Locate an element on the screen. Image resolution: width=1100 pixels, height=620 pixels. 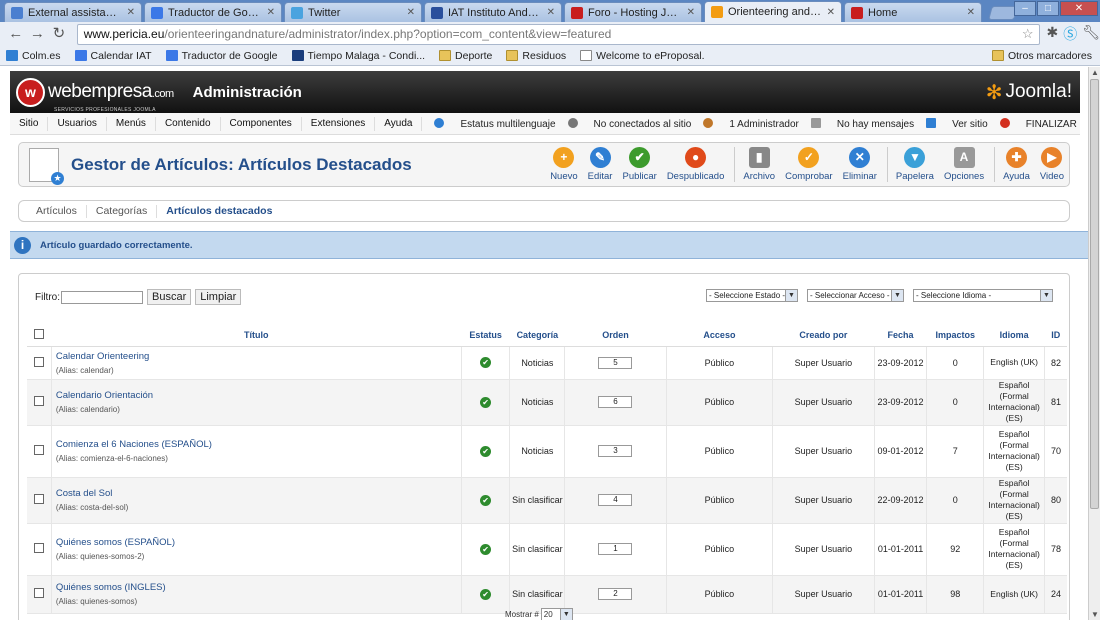
browser-tab: Traductor de Google ✕ is located at coordinates (213, 12).